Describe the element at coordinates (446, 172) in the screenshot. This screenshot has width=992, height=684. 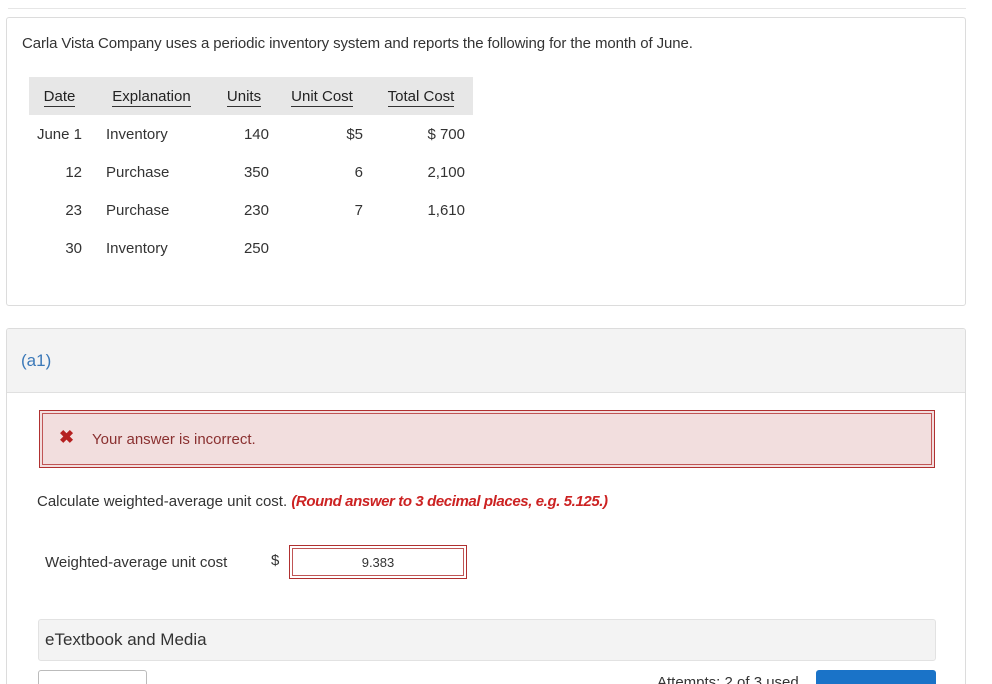
I see `cell-total-cost: 2,100` at that location.